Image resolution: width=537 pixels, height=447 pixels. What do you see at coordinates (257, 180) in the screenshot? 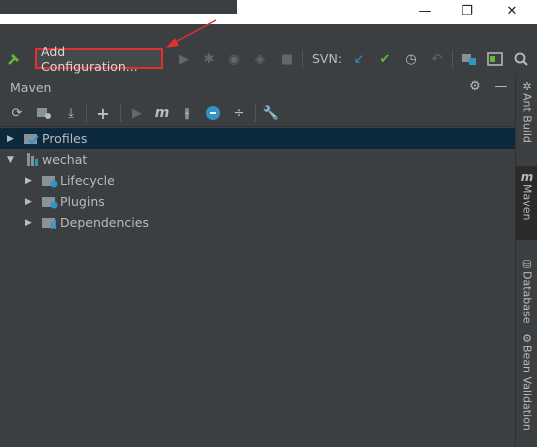
I see `tree-item-lifecycle: ▶ Lifecycle` at bounding box center [257, 180].